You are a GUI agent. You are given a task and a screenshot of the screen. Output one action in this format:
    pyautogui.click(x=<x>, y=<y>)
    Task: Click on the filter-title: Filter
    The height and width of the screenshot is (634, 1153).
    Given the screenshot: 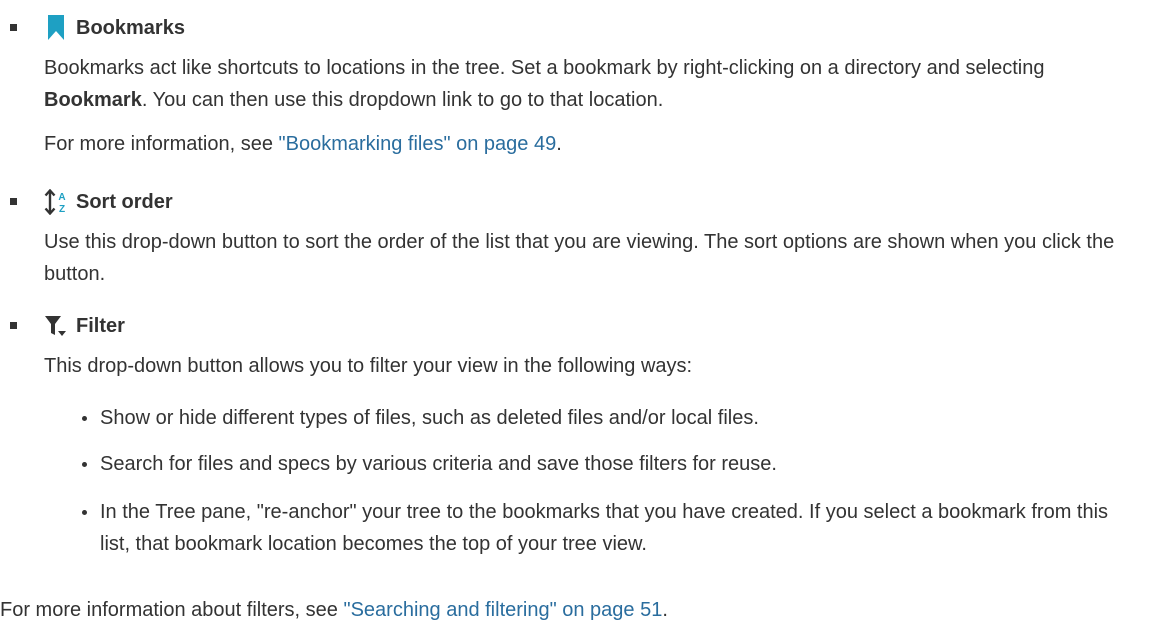 What is the action you would take?
    pyautogui.click(x=100, y=326)
    